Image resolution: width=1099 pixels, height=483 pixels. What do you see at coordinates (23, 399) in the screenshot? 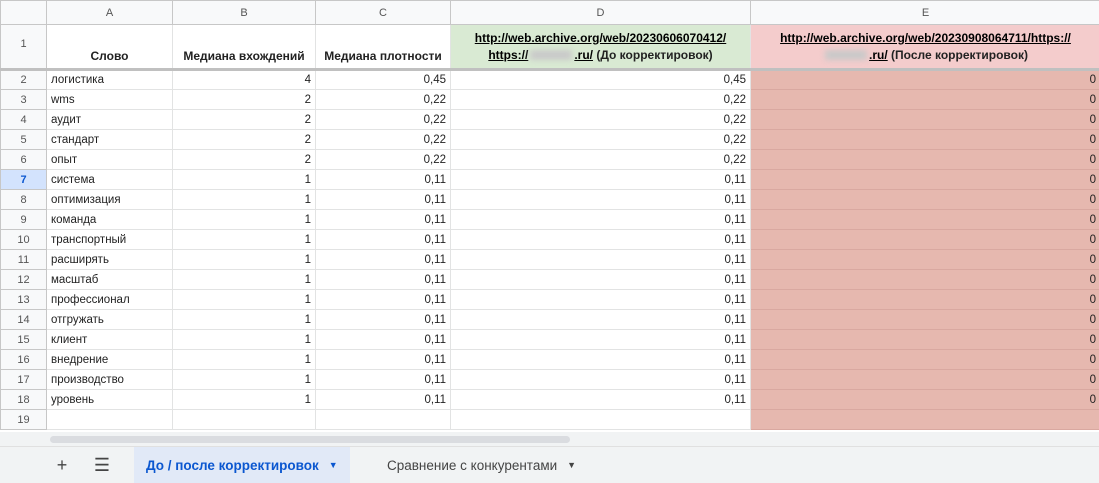
I see `row-header: 18` at bounding box center [23, 399].